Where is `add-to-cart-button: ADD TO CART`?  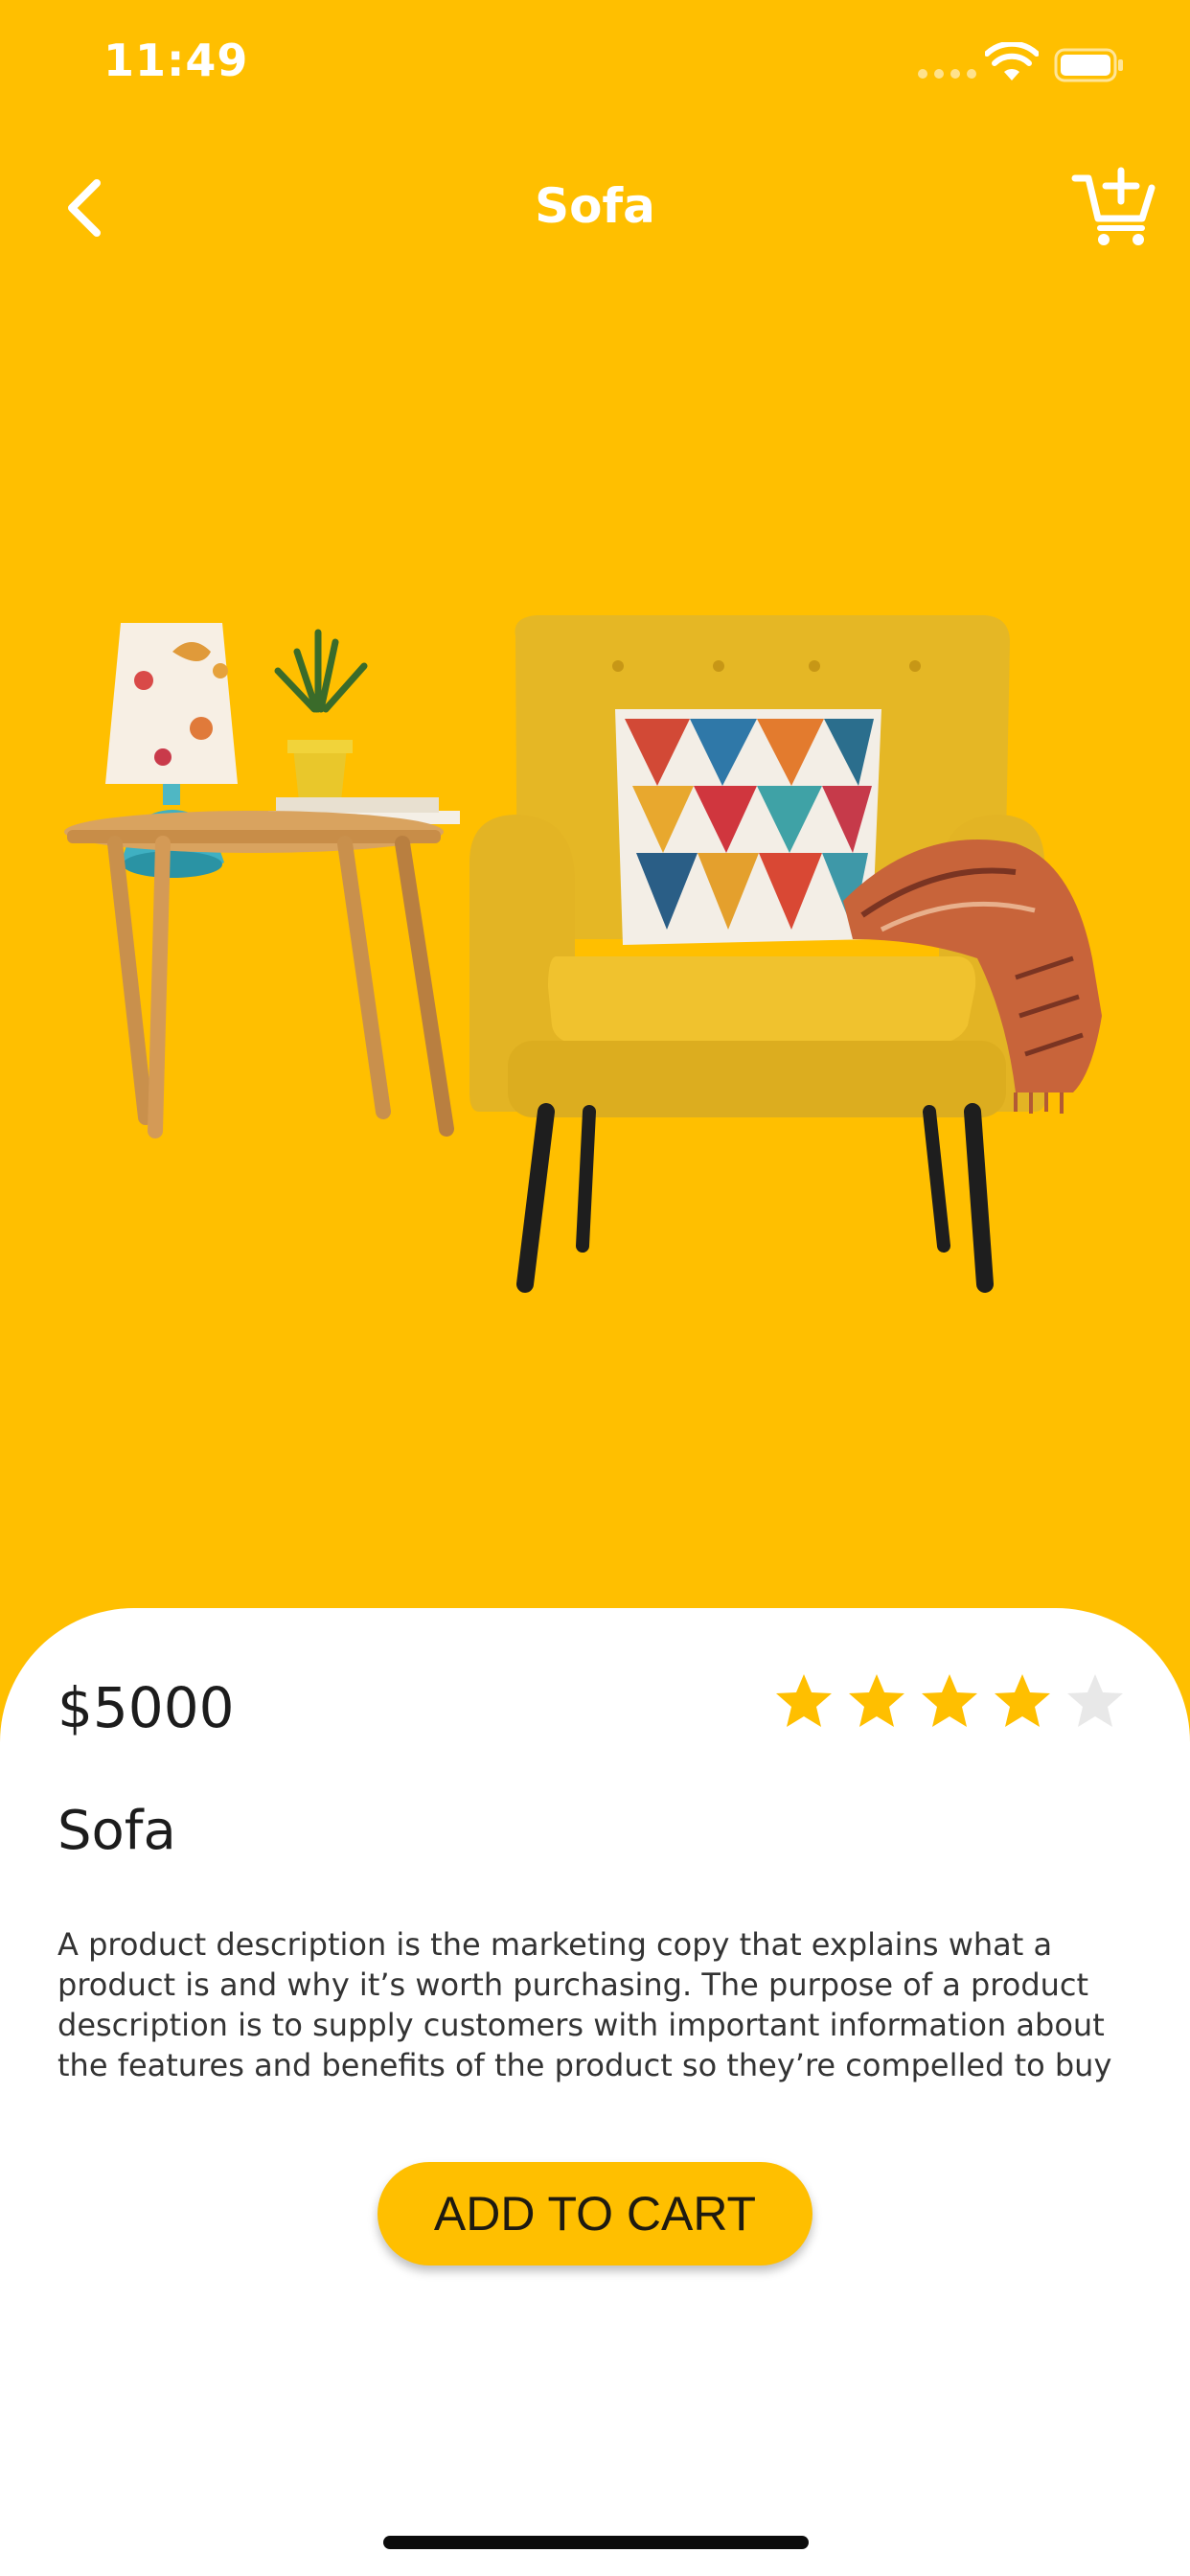
add-to-cart-button: ADD TO CART is located at coordinates (595, 2214).